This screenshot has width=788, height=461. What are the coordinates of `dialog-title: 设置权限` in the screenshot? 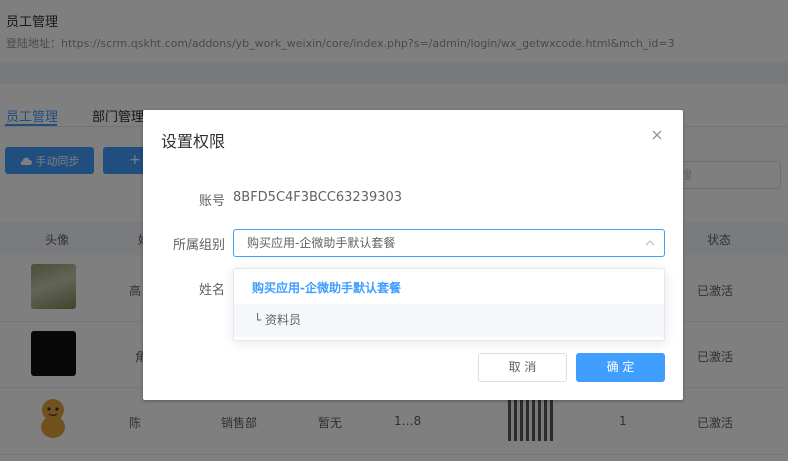 It's located at (193, 141).